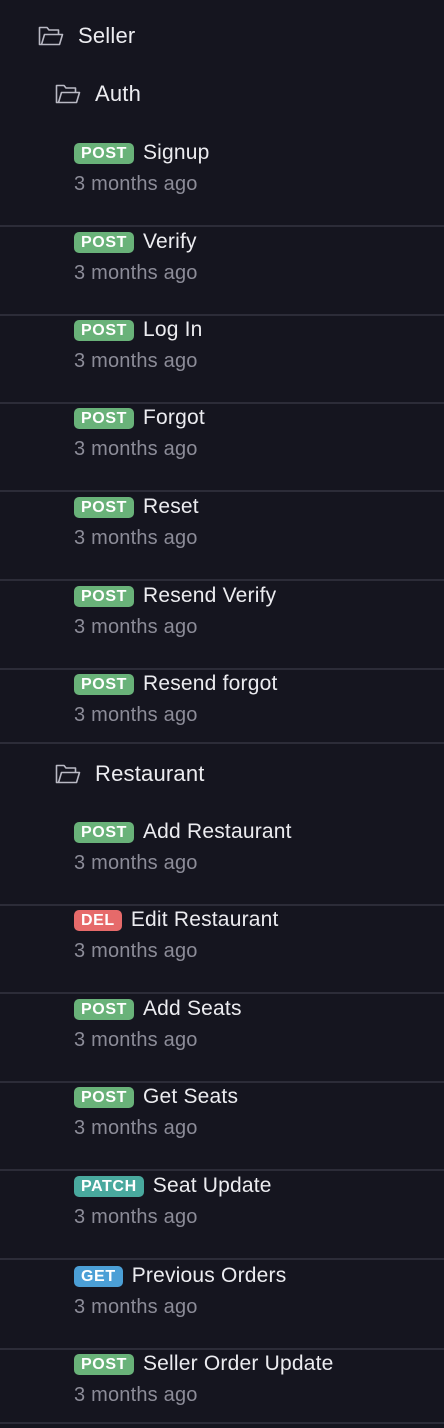 Image resolution: width=444 pixels, height=1428 pixels. What do you see at coordinates (222, 707) in the screenshot?
I see `request-item-resend-forgot: POST Resend forgot 3 months ago` at bounding box center [222, 707].